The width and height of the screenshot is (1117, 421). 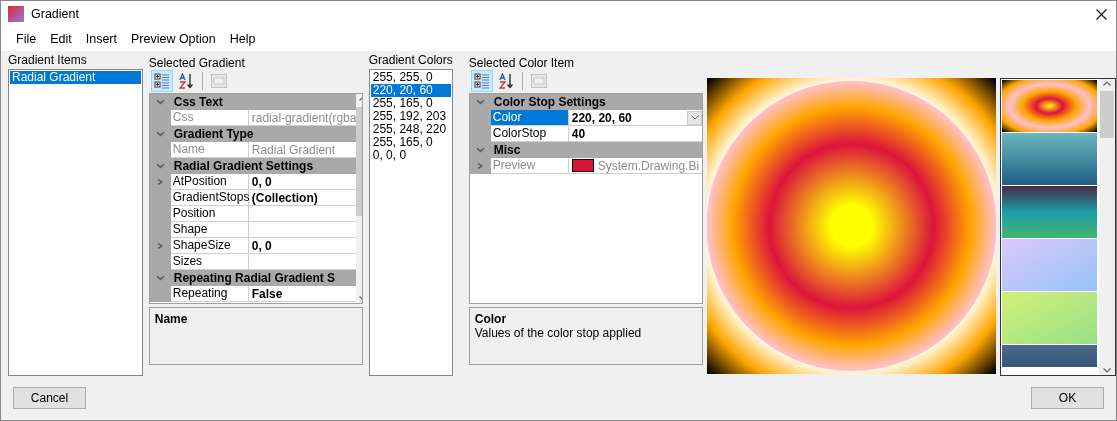 I want to click on description-title: Color, so click(x=491, y=319).